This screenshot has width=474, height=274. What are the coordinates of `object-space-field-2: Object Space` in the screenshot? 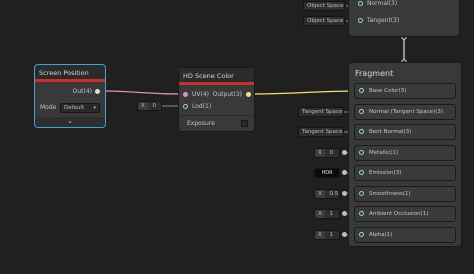 It's located at (324, 21).